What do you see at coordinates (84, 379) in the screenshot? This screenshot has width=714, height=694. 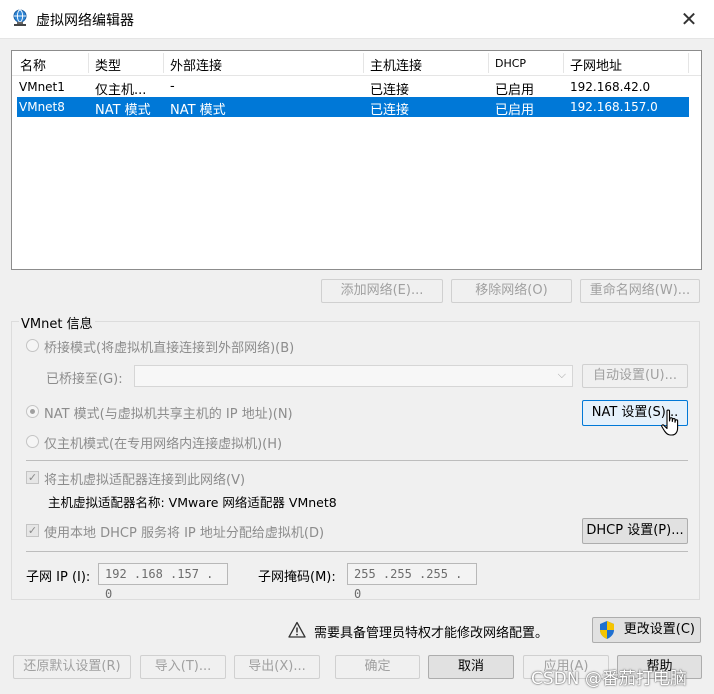 I see `bridged-to-label: 已桥接至(G):` at bounding box center [84, 379].